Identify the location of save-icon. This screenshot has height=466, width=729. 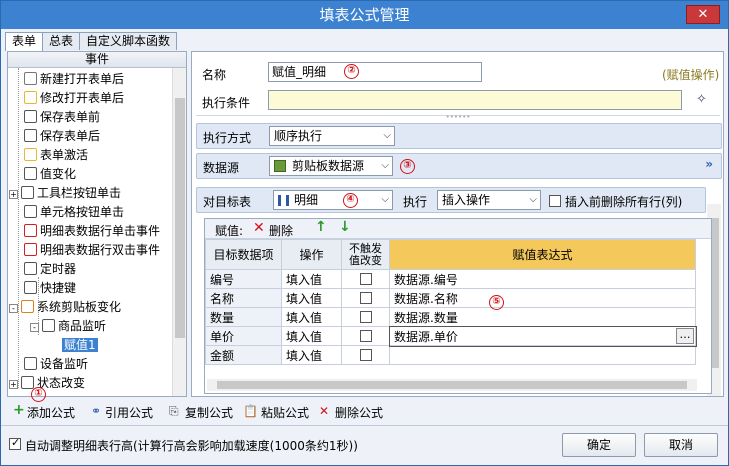
(30, 116).